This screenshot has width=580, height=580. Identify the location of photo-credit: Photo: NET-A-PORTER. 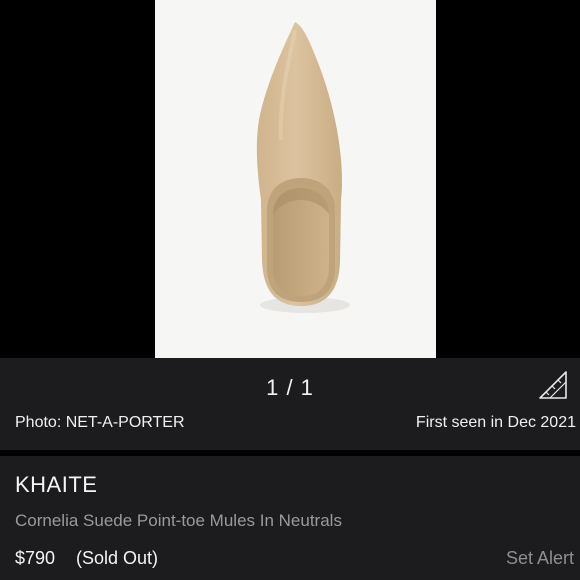
(100, 422).